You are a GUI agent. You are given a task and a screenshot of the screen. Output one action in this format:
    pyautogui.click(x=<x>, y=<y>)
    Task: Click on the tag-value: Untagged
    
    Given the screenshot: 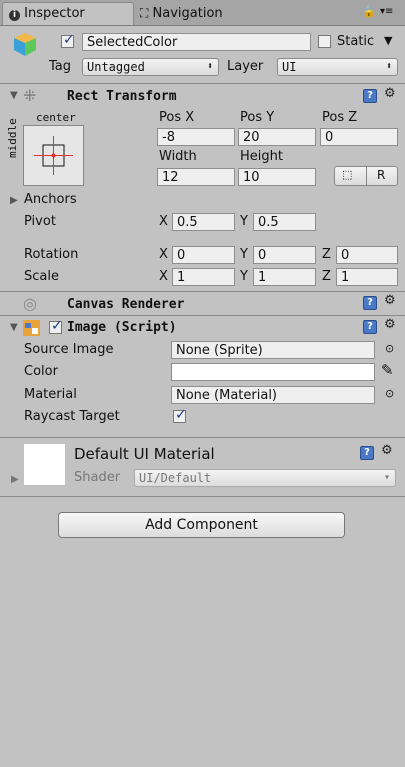 What is the action you would take?
    pyautogui.click(x=116, y=67)
    